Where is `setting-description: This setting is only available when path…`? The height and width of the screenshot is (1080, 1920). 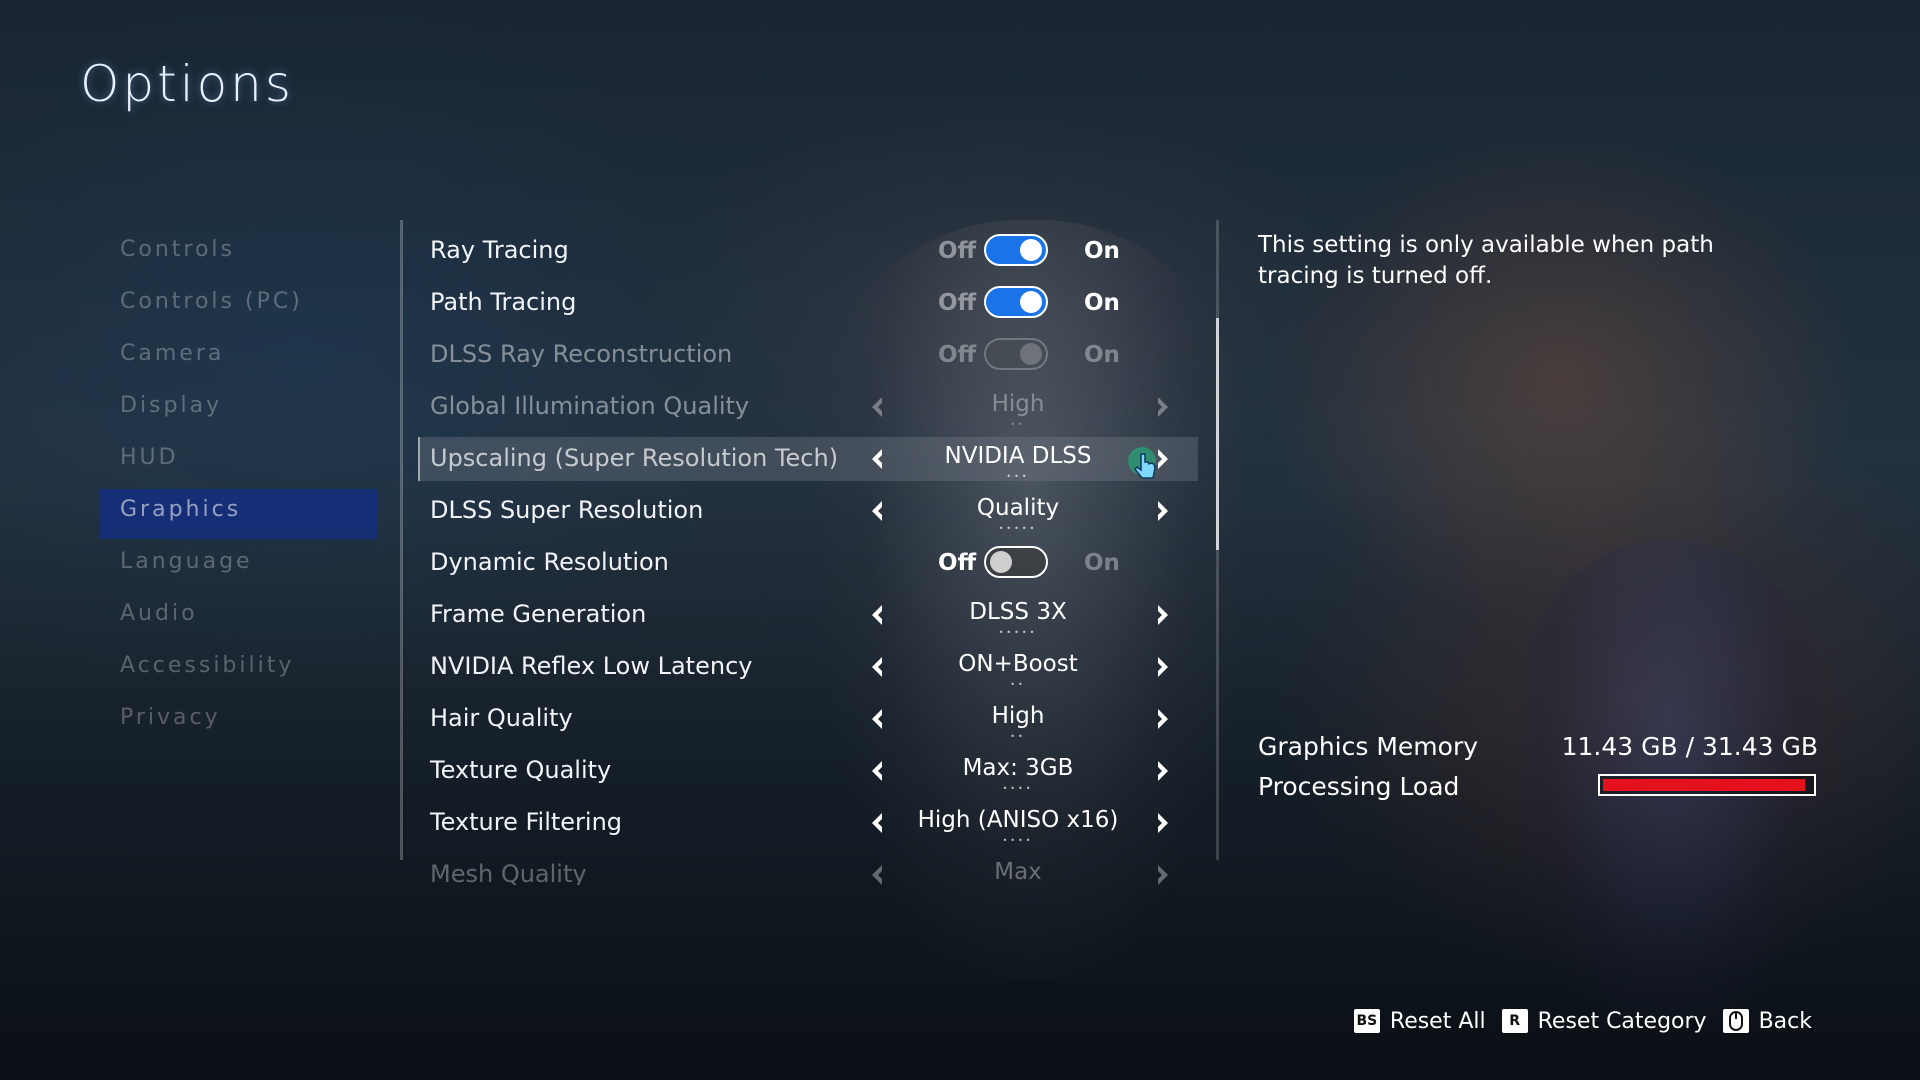 setting-description: This setting is only available when path… is located at coordinates (1486, 260).